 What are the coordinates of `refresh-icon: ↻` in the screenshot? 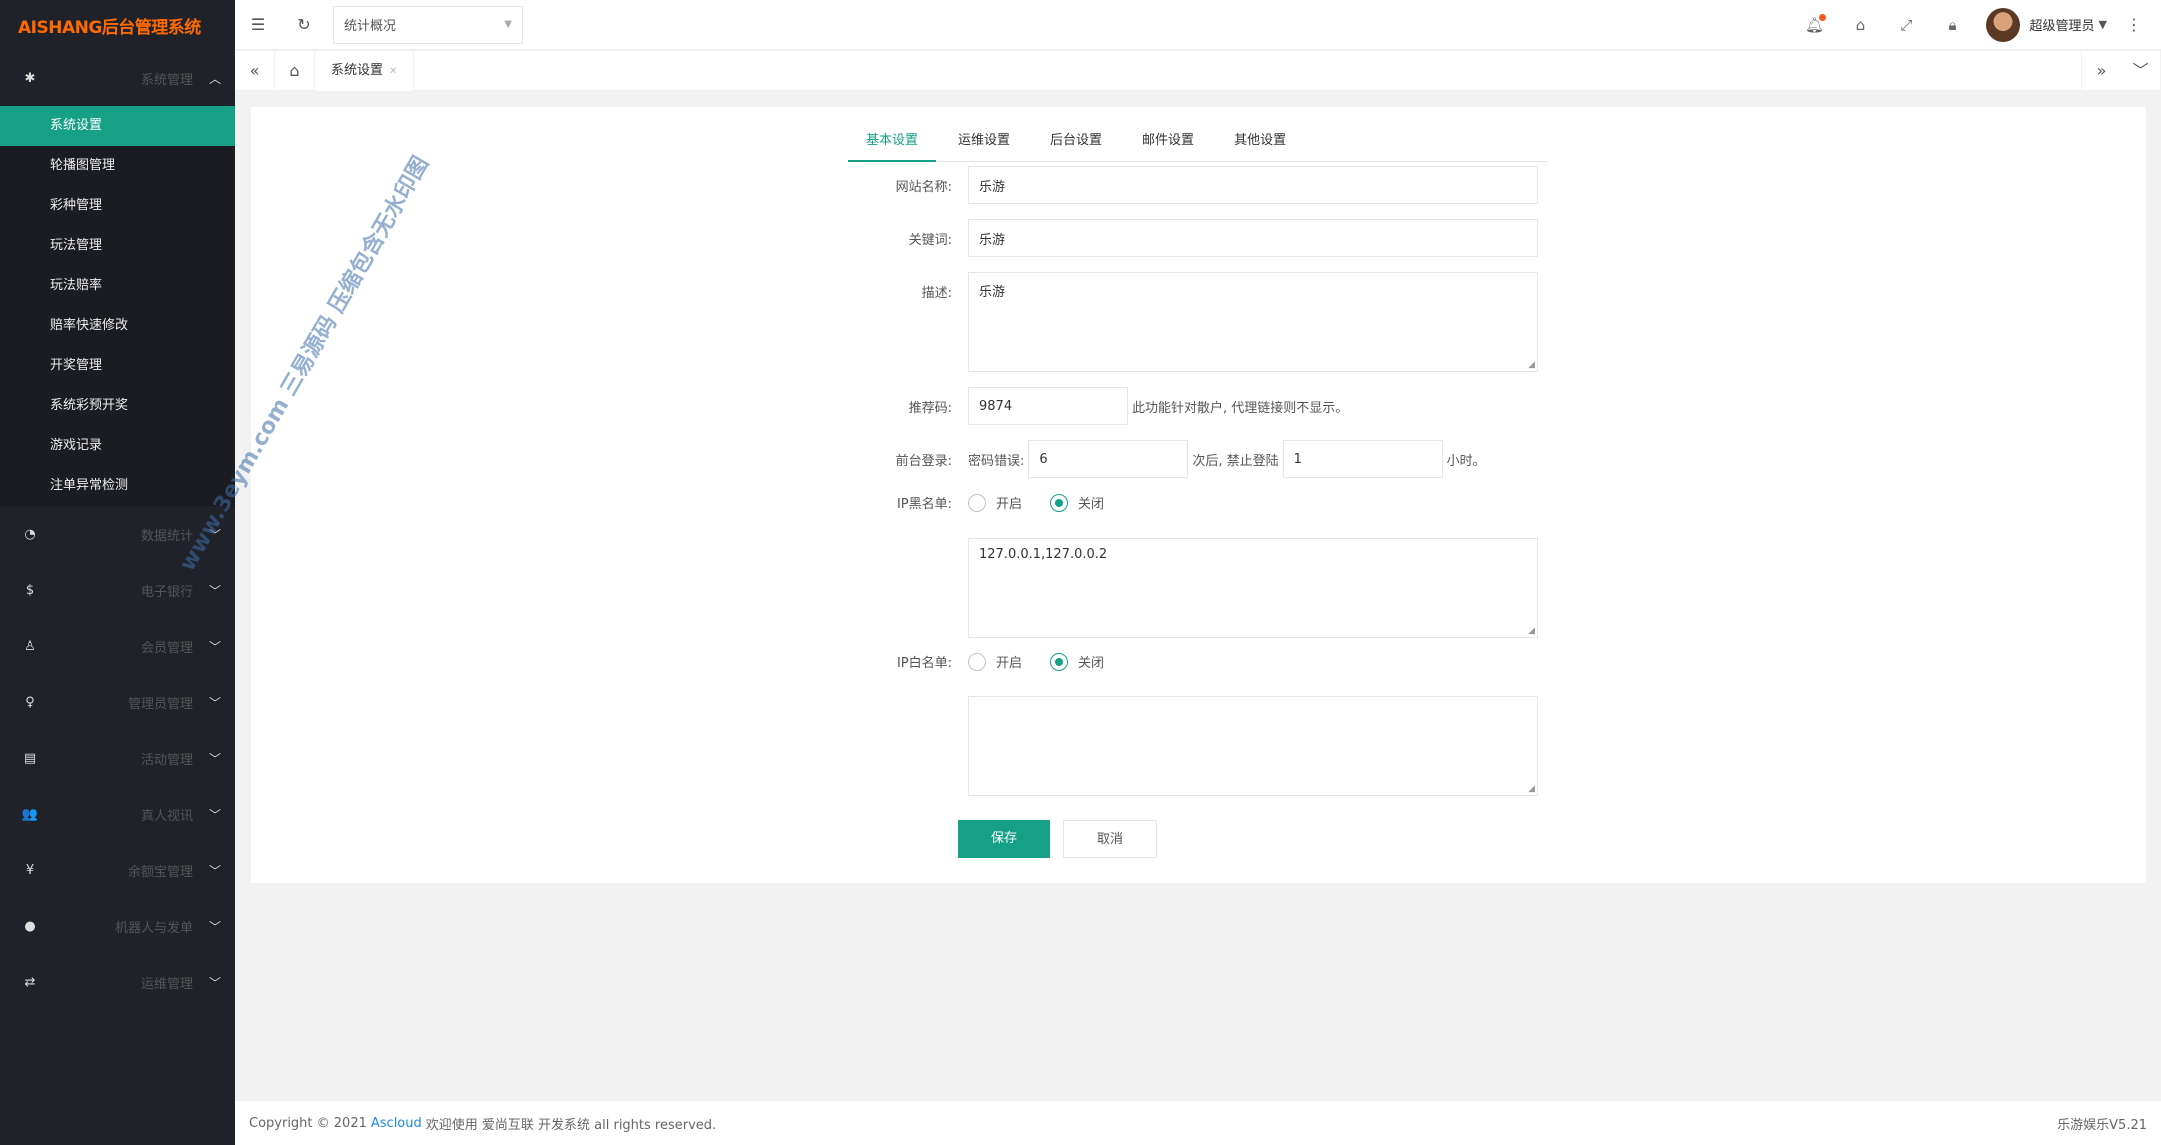 It's located at (304, 24).